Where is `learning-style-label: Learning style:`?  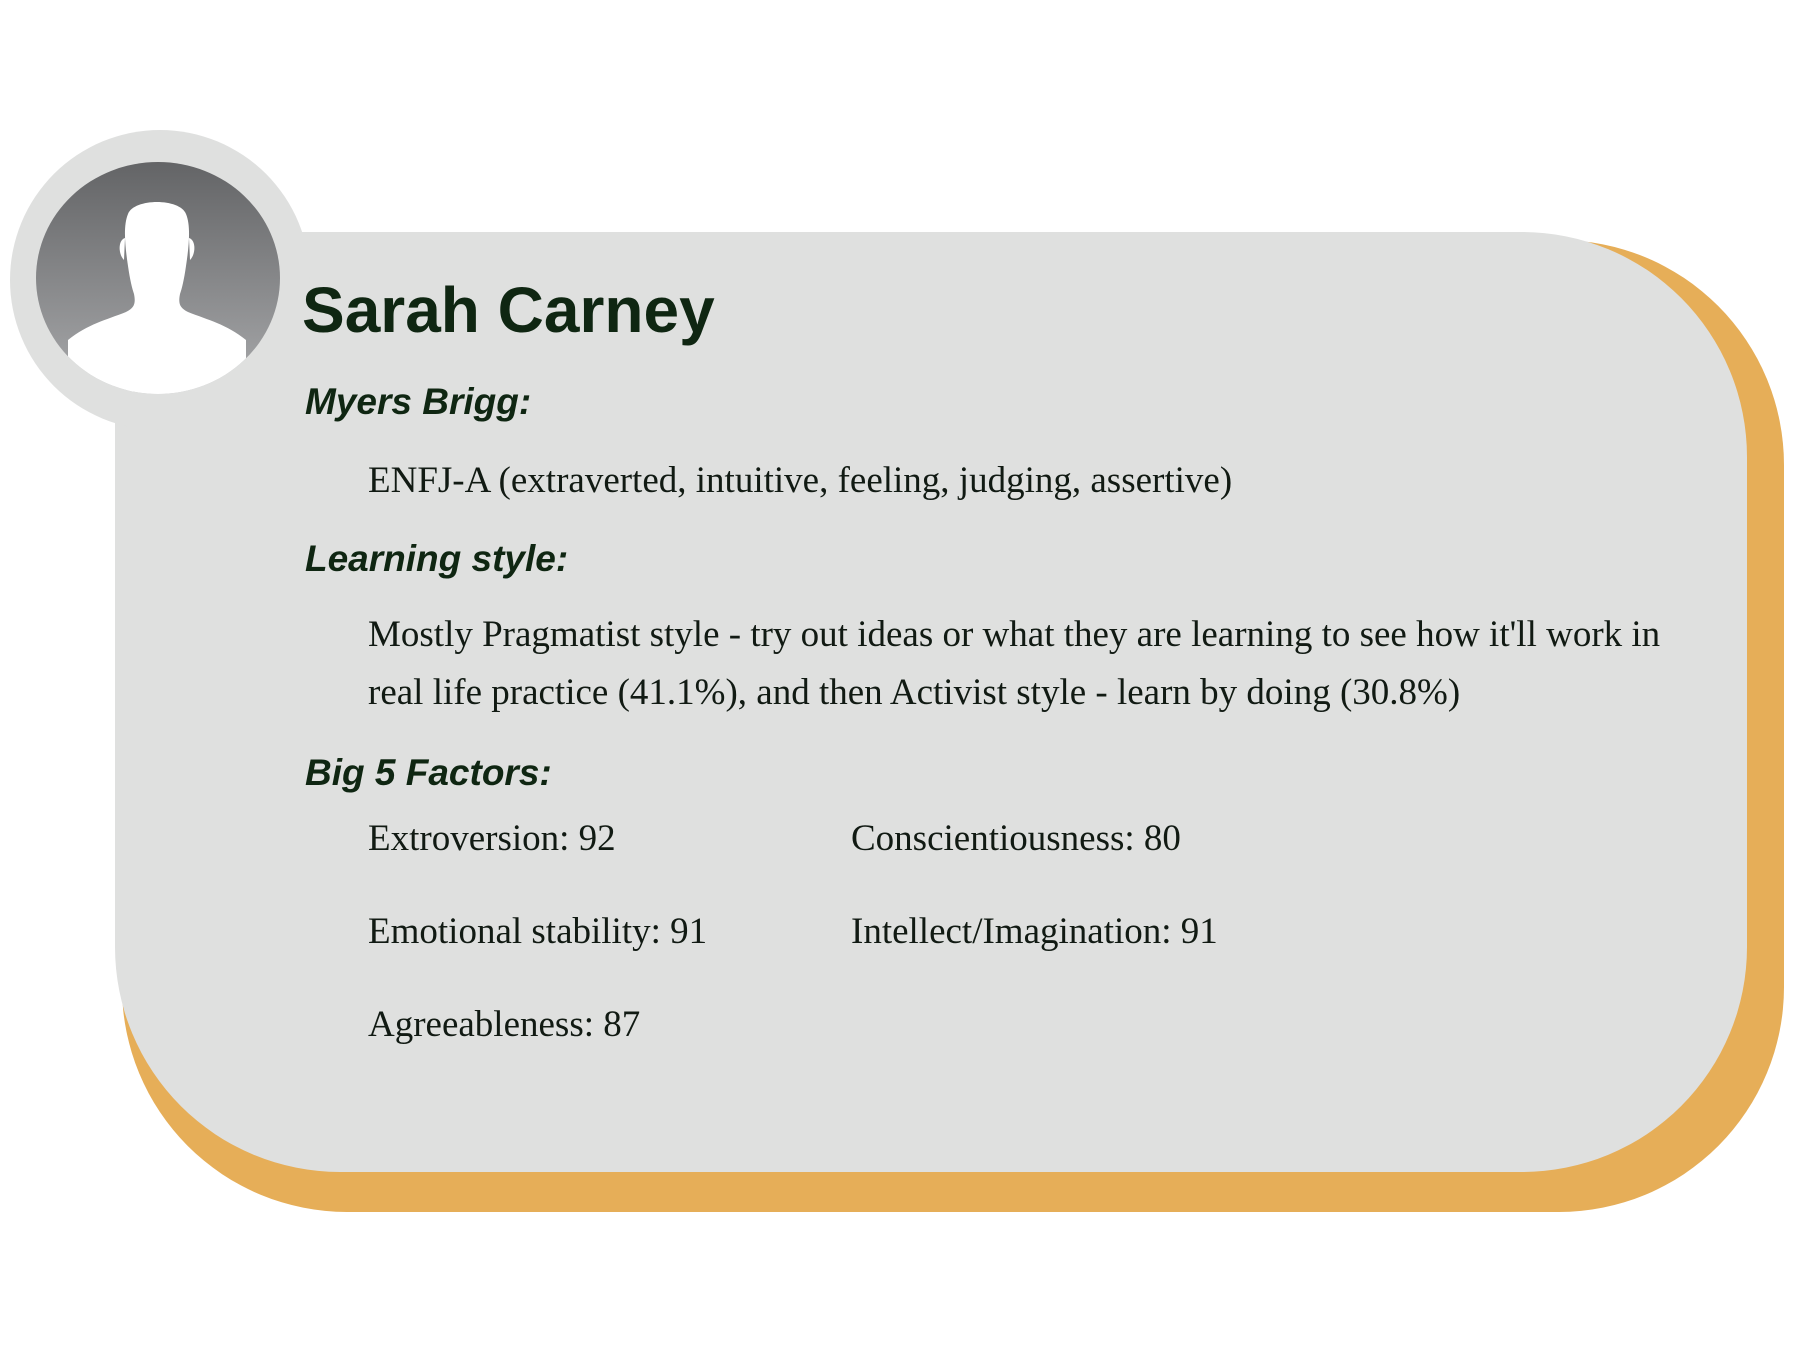
learning-style-label: Learning style: is located at coordinates (437, 558).